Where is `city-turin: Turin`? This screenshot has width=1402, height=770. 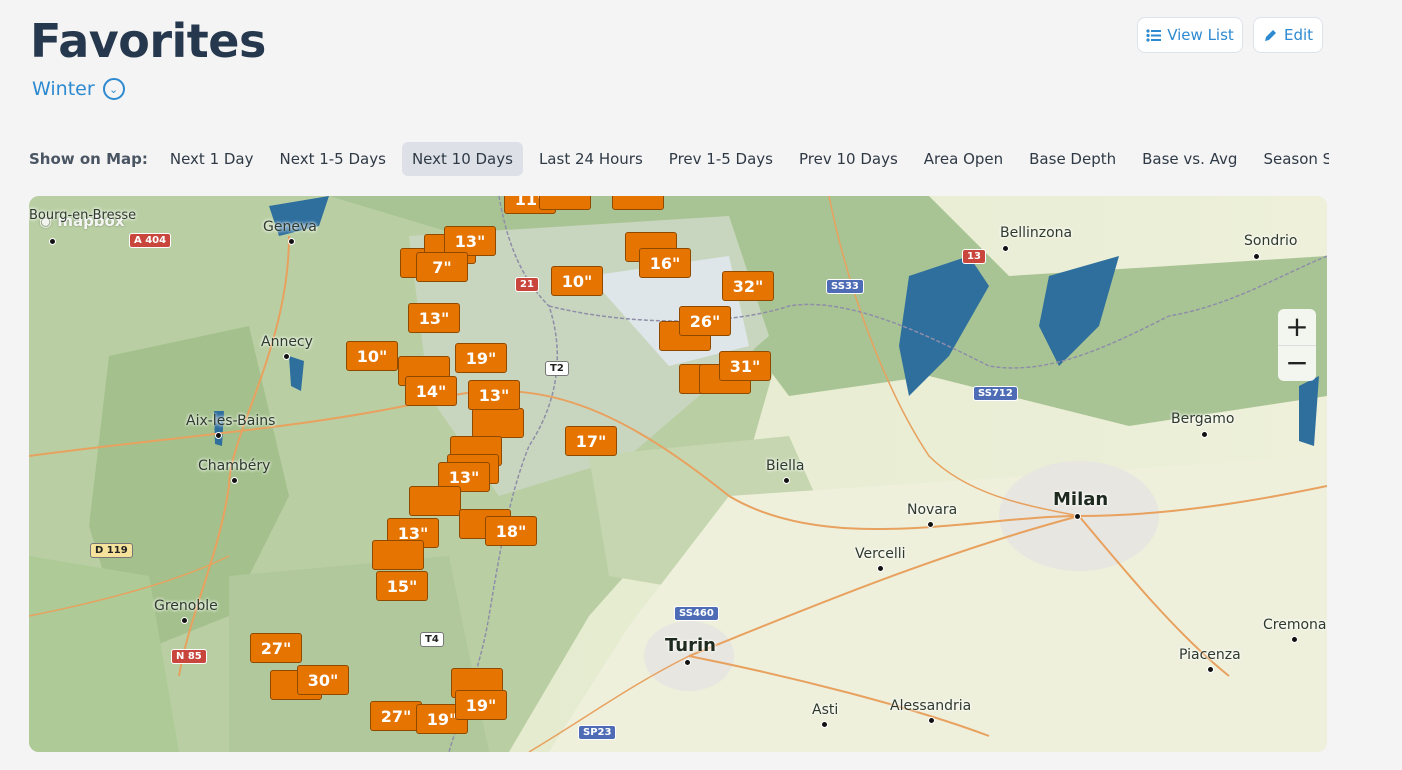 city-turin: Turin is located at coordinates (690, 650).